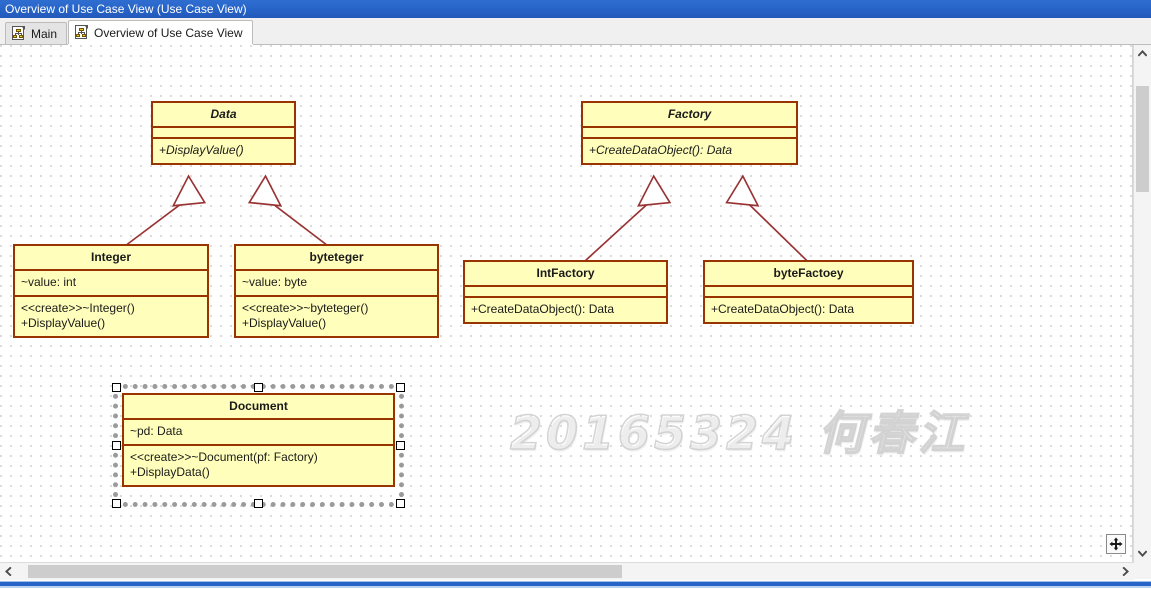 This screenshot has height=589, width=1151. I want to click on tab-overview-of-use-case-view: Overview of Use Case View, so click(160, 32).